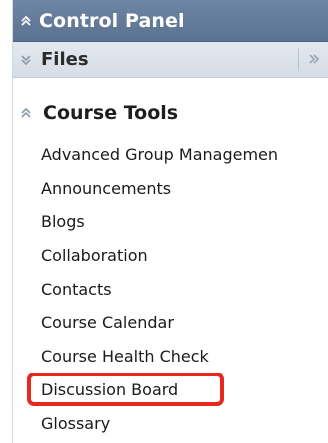 The image size is (328, 443). What do you see at coordinates (94, 255) in the screenshot?
I see `course-tool-label: Collaboration` at bounding box center [94, 255].